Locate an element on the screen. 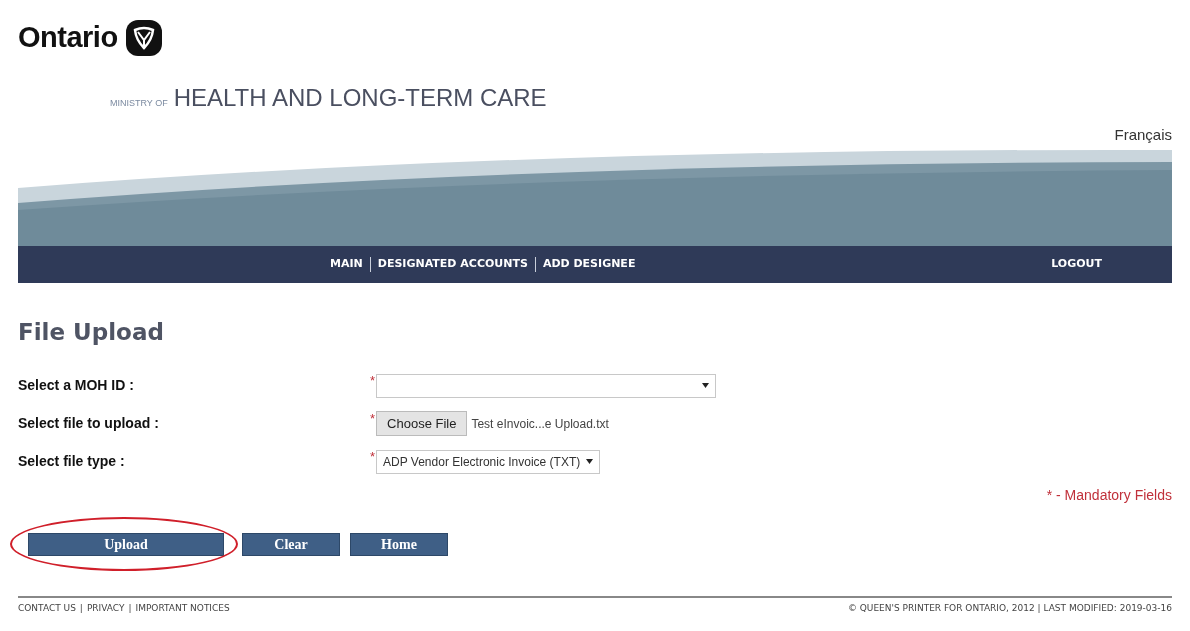 The height and width of the screenshot is (631, 1190). nav-link: ADD DESIGNEE is located at coordinates (589, 264).